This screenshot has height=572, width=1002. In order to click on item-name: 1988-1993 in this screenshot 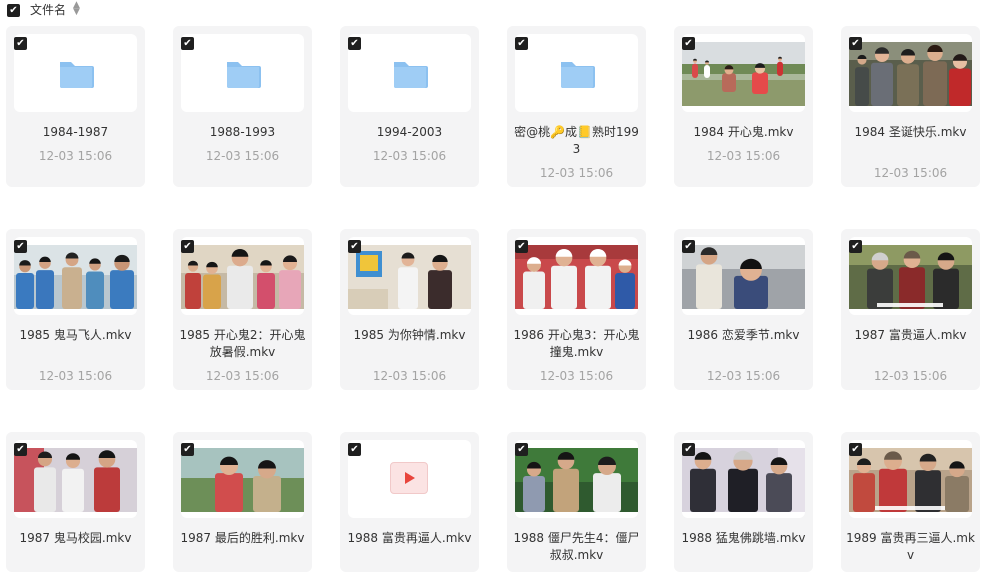, I will do `click(242, 132)`.